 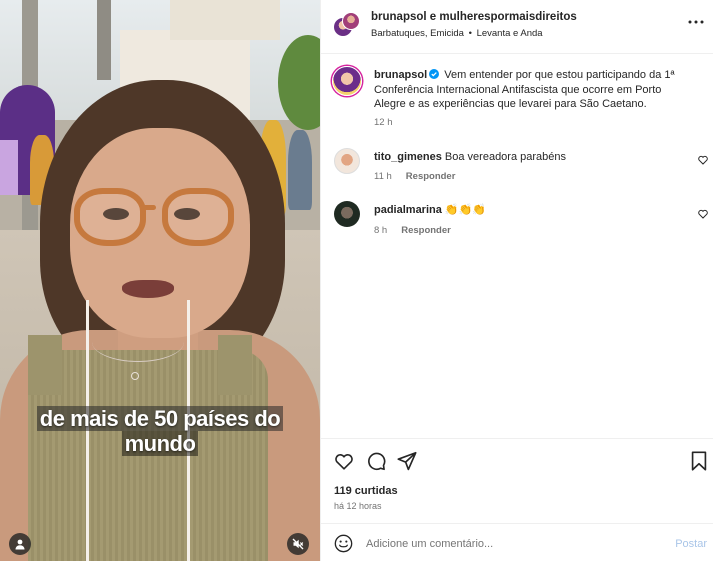 What do you see at coordinates (135, 376) in the screenshot?
I see `necklace-pendant` at bounding box center [135, 376].